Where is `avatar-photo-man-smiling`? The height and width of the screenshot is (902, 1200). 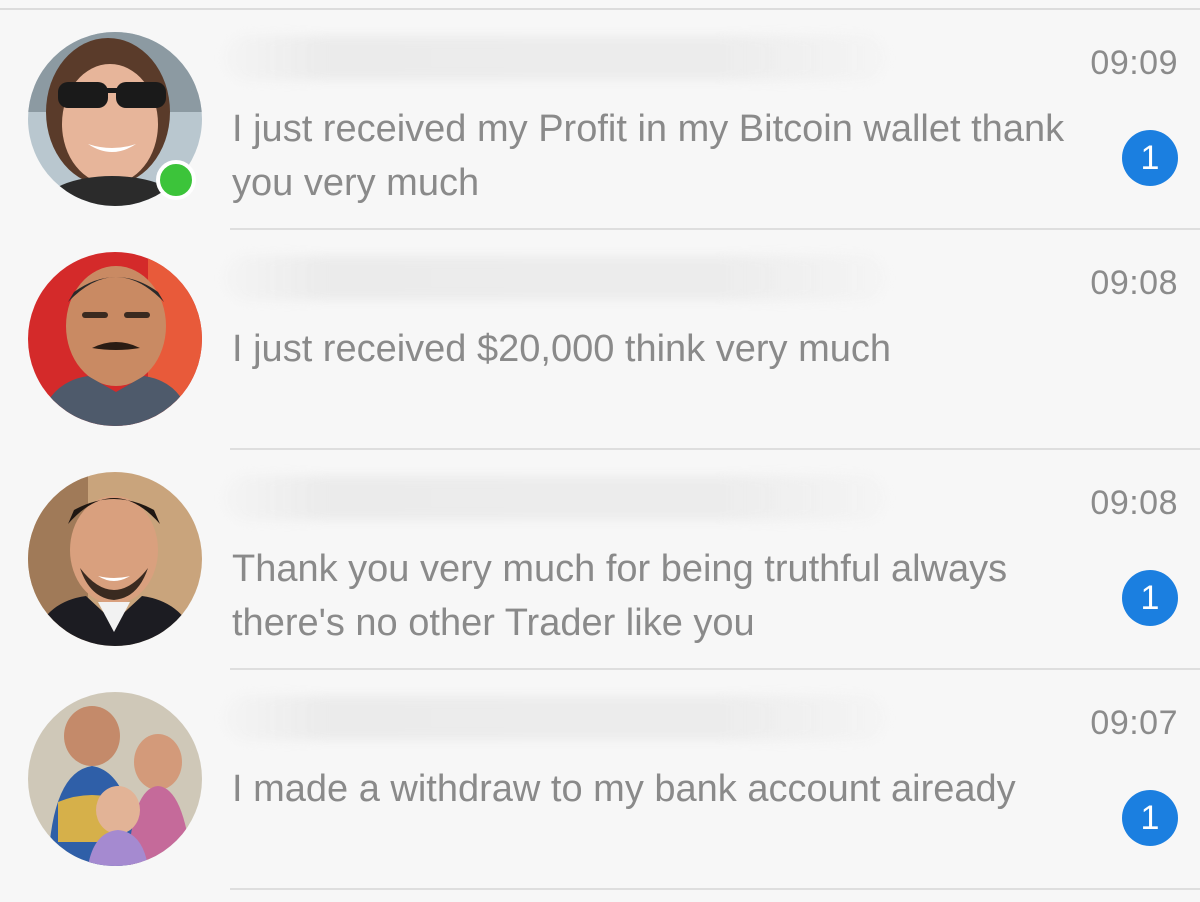 avatar-photo-man-smiling is located at coordinates (115, 559).